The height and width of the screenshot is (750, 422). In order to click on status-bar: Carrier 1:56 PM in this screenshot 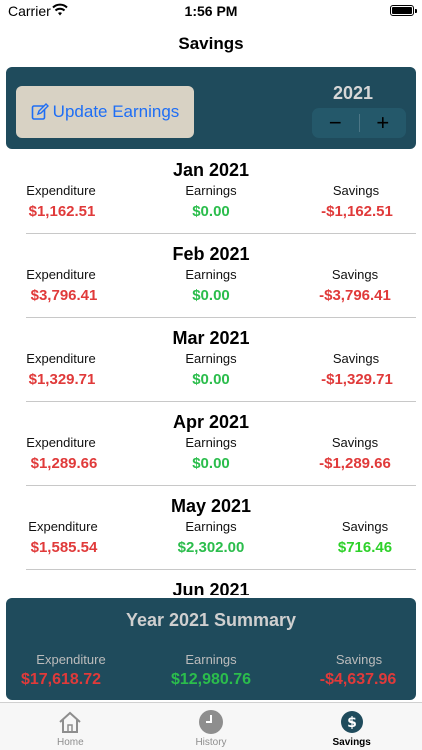, I will do `click(211, 12)`.